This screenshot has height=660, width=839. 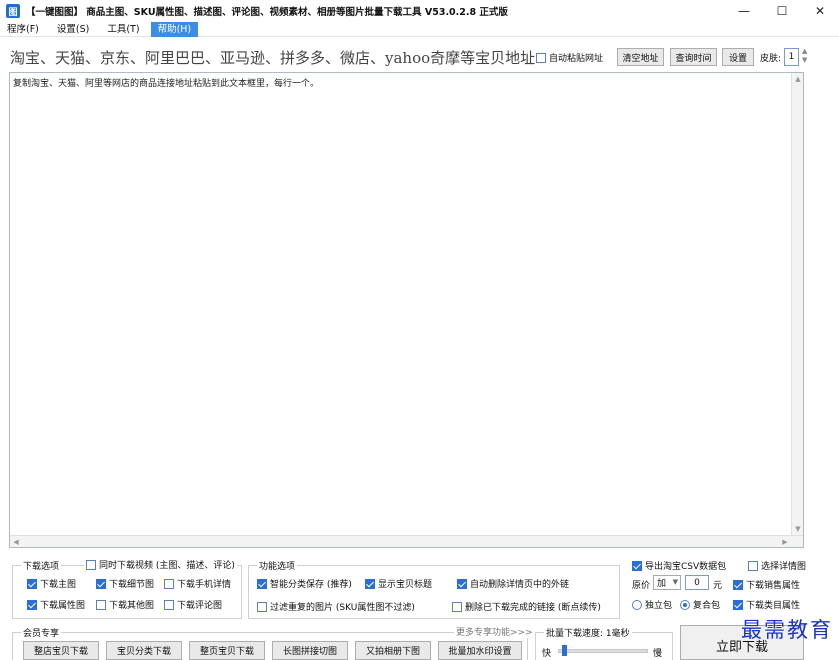 I want to click on filter-duplicates-option: 过滤重复的图片 (SKU属性图不过滤), so click(x=336, y=606).